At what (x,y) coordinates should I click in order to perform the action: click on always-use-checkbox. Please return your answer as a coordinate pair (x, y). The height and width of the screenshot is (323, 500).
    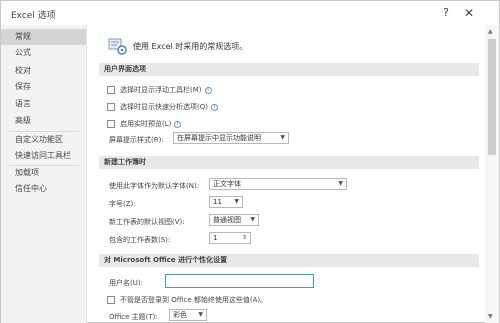
    Looking at the image, I should click on (111, 300).